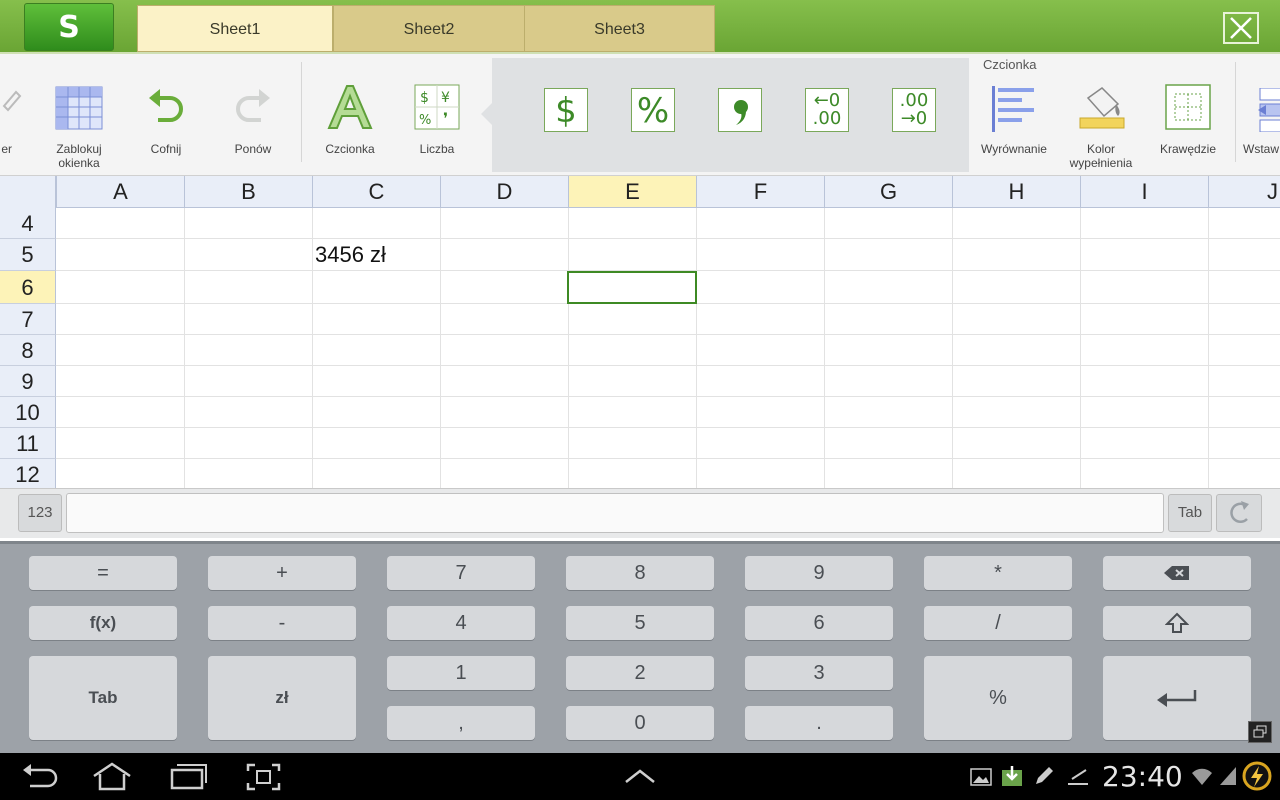 This screenshot has width=1280, height=800. I want to click on wifi-icon, so click(1202, 776).